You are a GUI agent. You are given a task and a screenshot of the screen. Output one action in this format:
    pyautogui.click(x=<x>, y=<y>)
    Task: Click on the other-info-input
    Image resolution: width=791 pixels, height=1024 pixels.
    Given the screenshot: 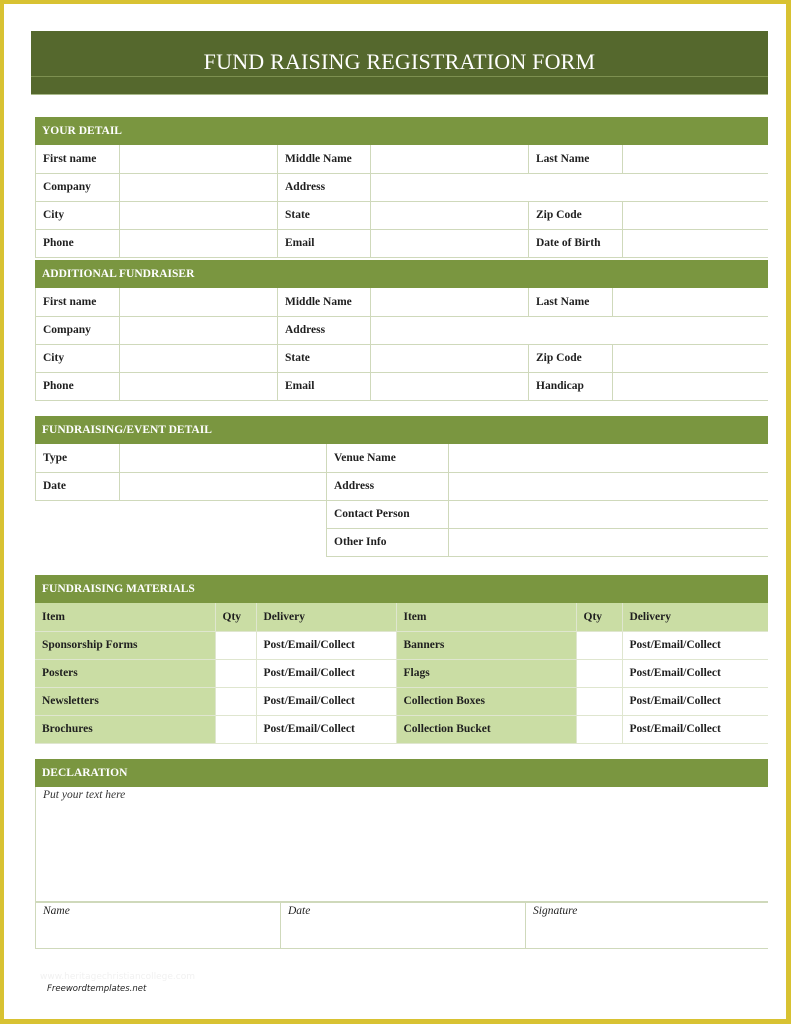 What is the action you would take?
    pyautogui.click(x=608, y=542)
    